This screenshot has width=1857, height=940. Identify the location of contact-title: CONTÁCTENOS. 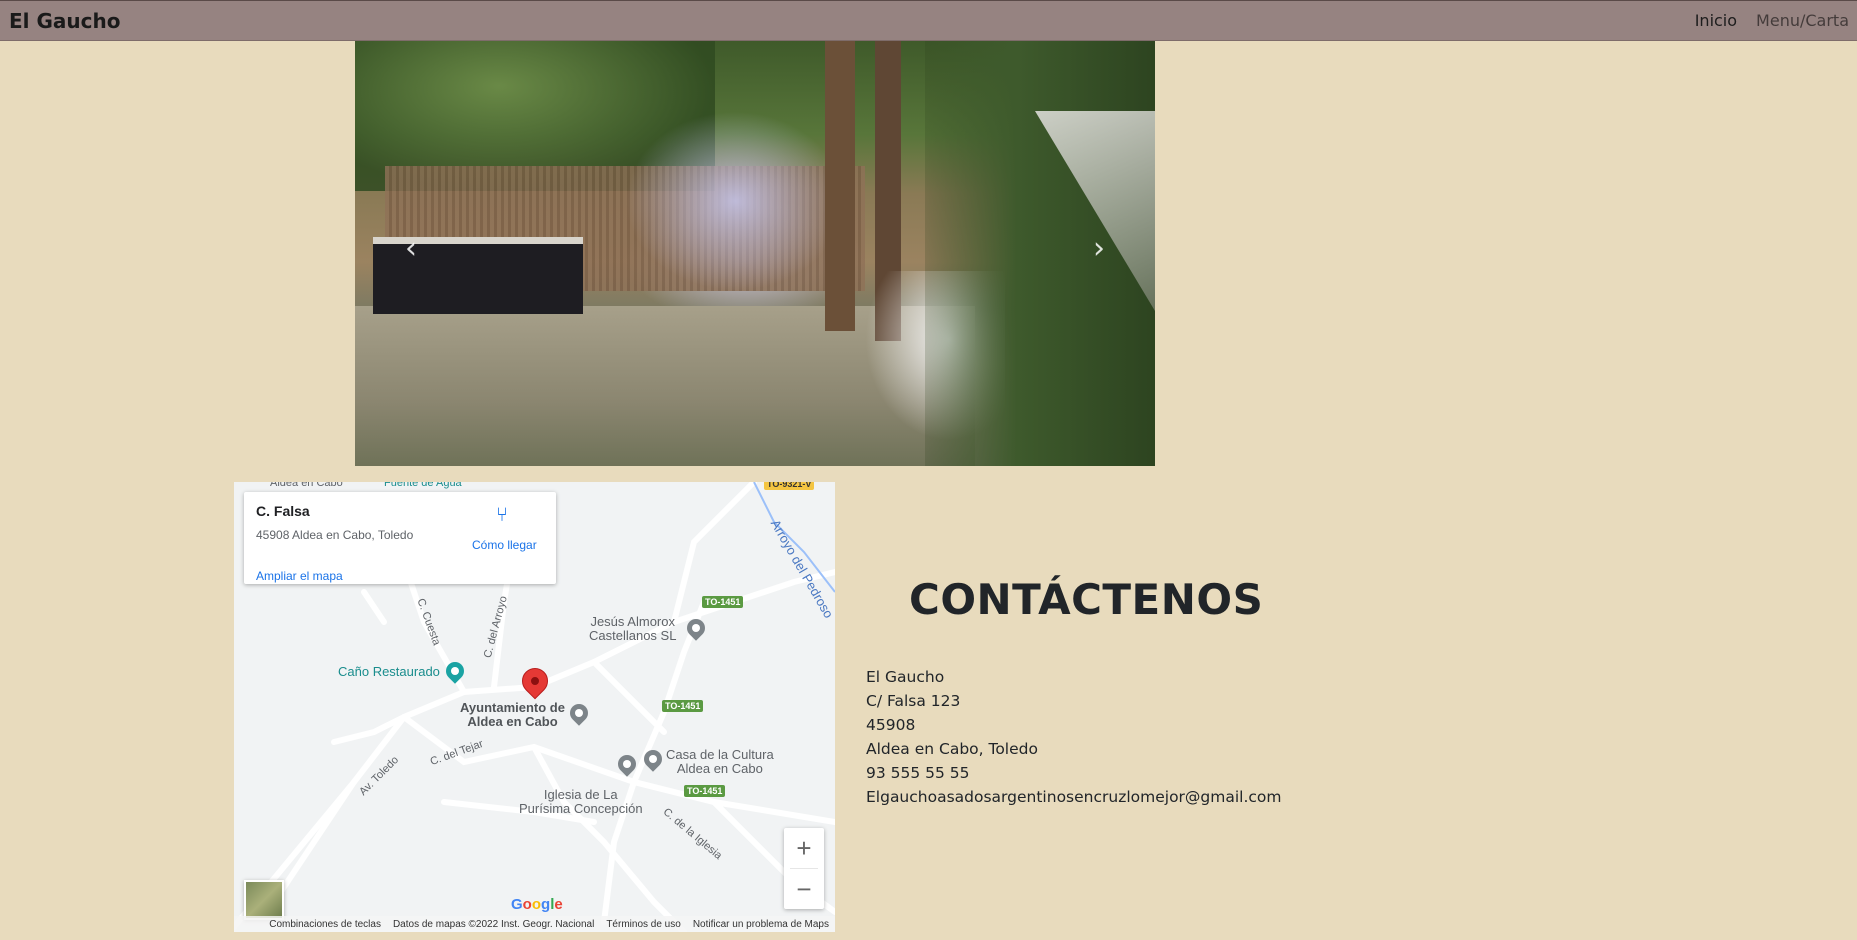
(1086, 599).